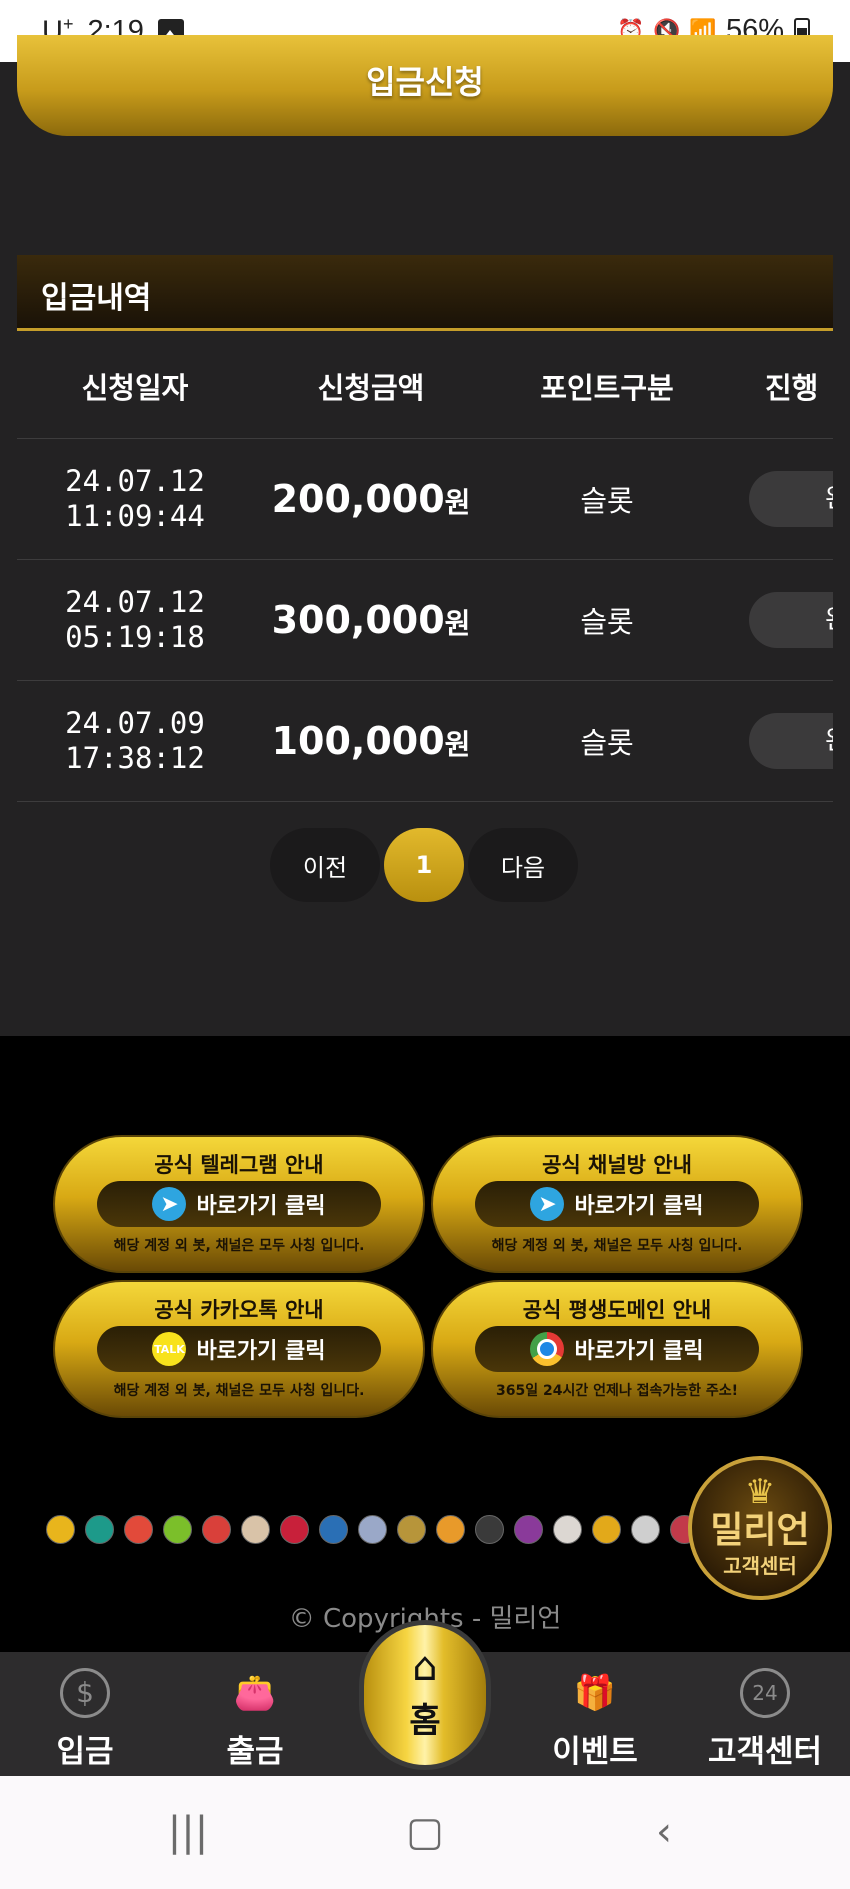  What do you see at coordinates (664, 1832) in the screenshot?
I see `back-icon: ‹` at bounding box center [664, 1832].